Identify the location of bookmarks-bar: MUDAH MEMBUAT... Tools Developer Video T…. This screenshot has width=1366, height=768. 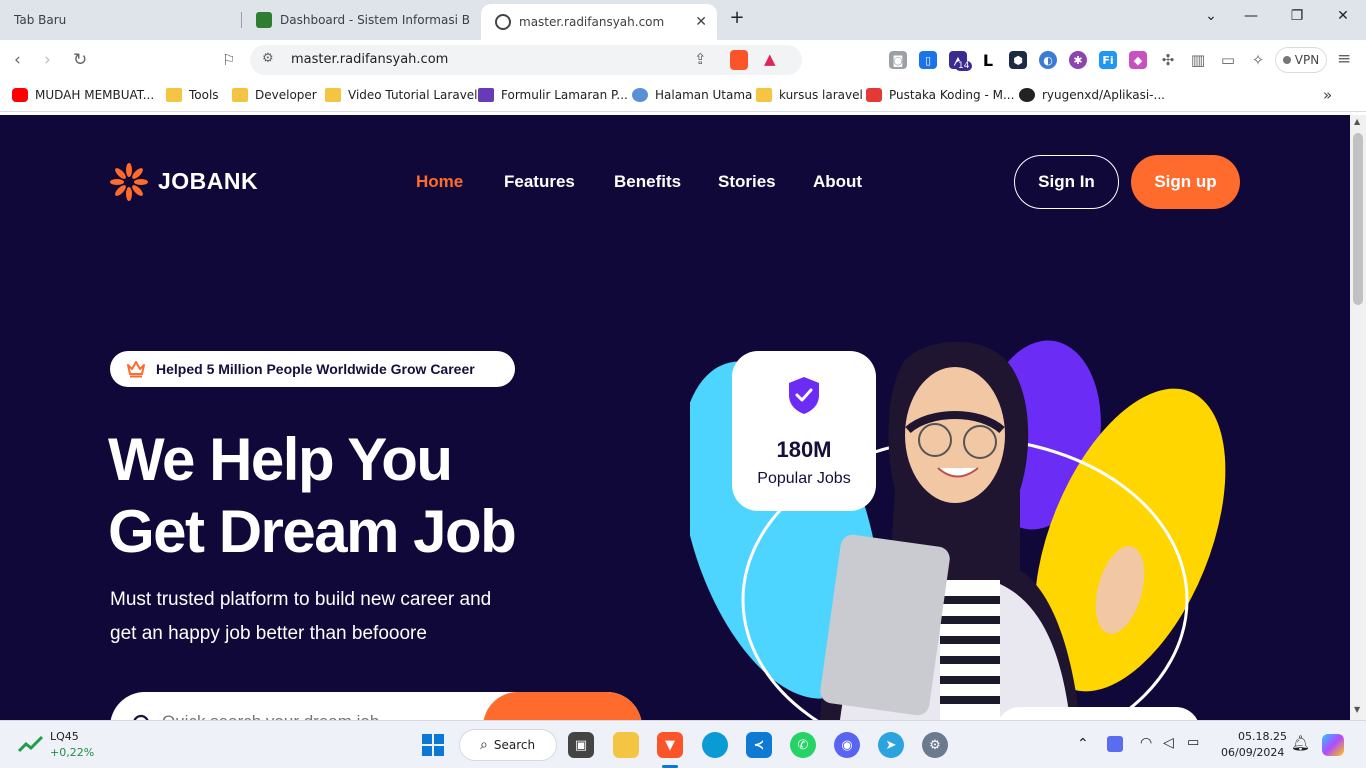
(683, 96).